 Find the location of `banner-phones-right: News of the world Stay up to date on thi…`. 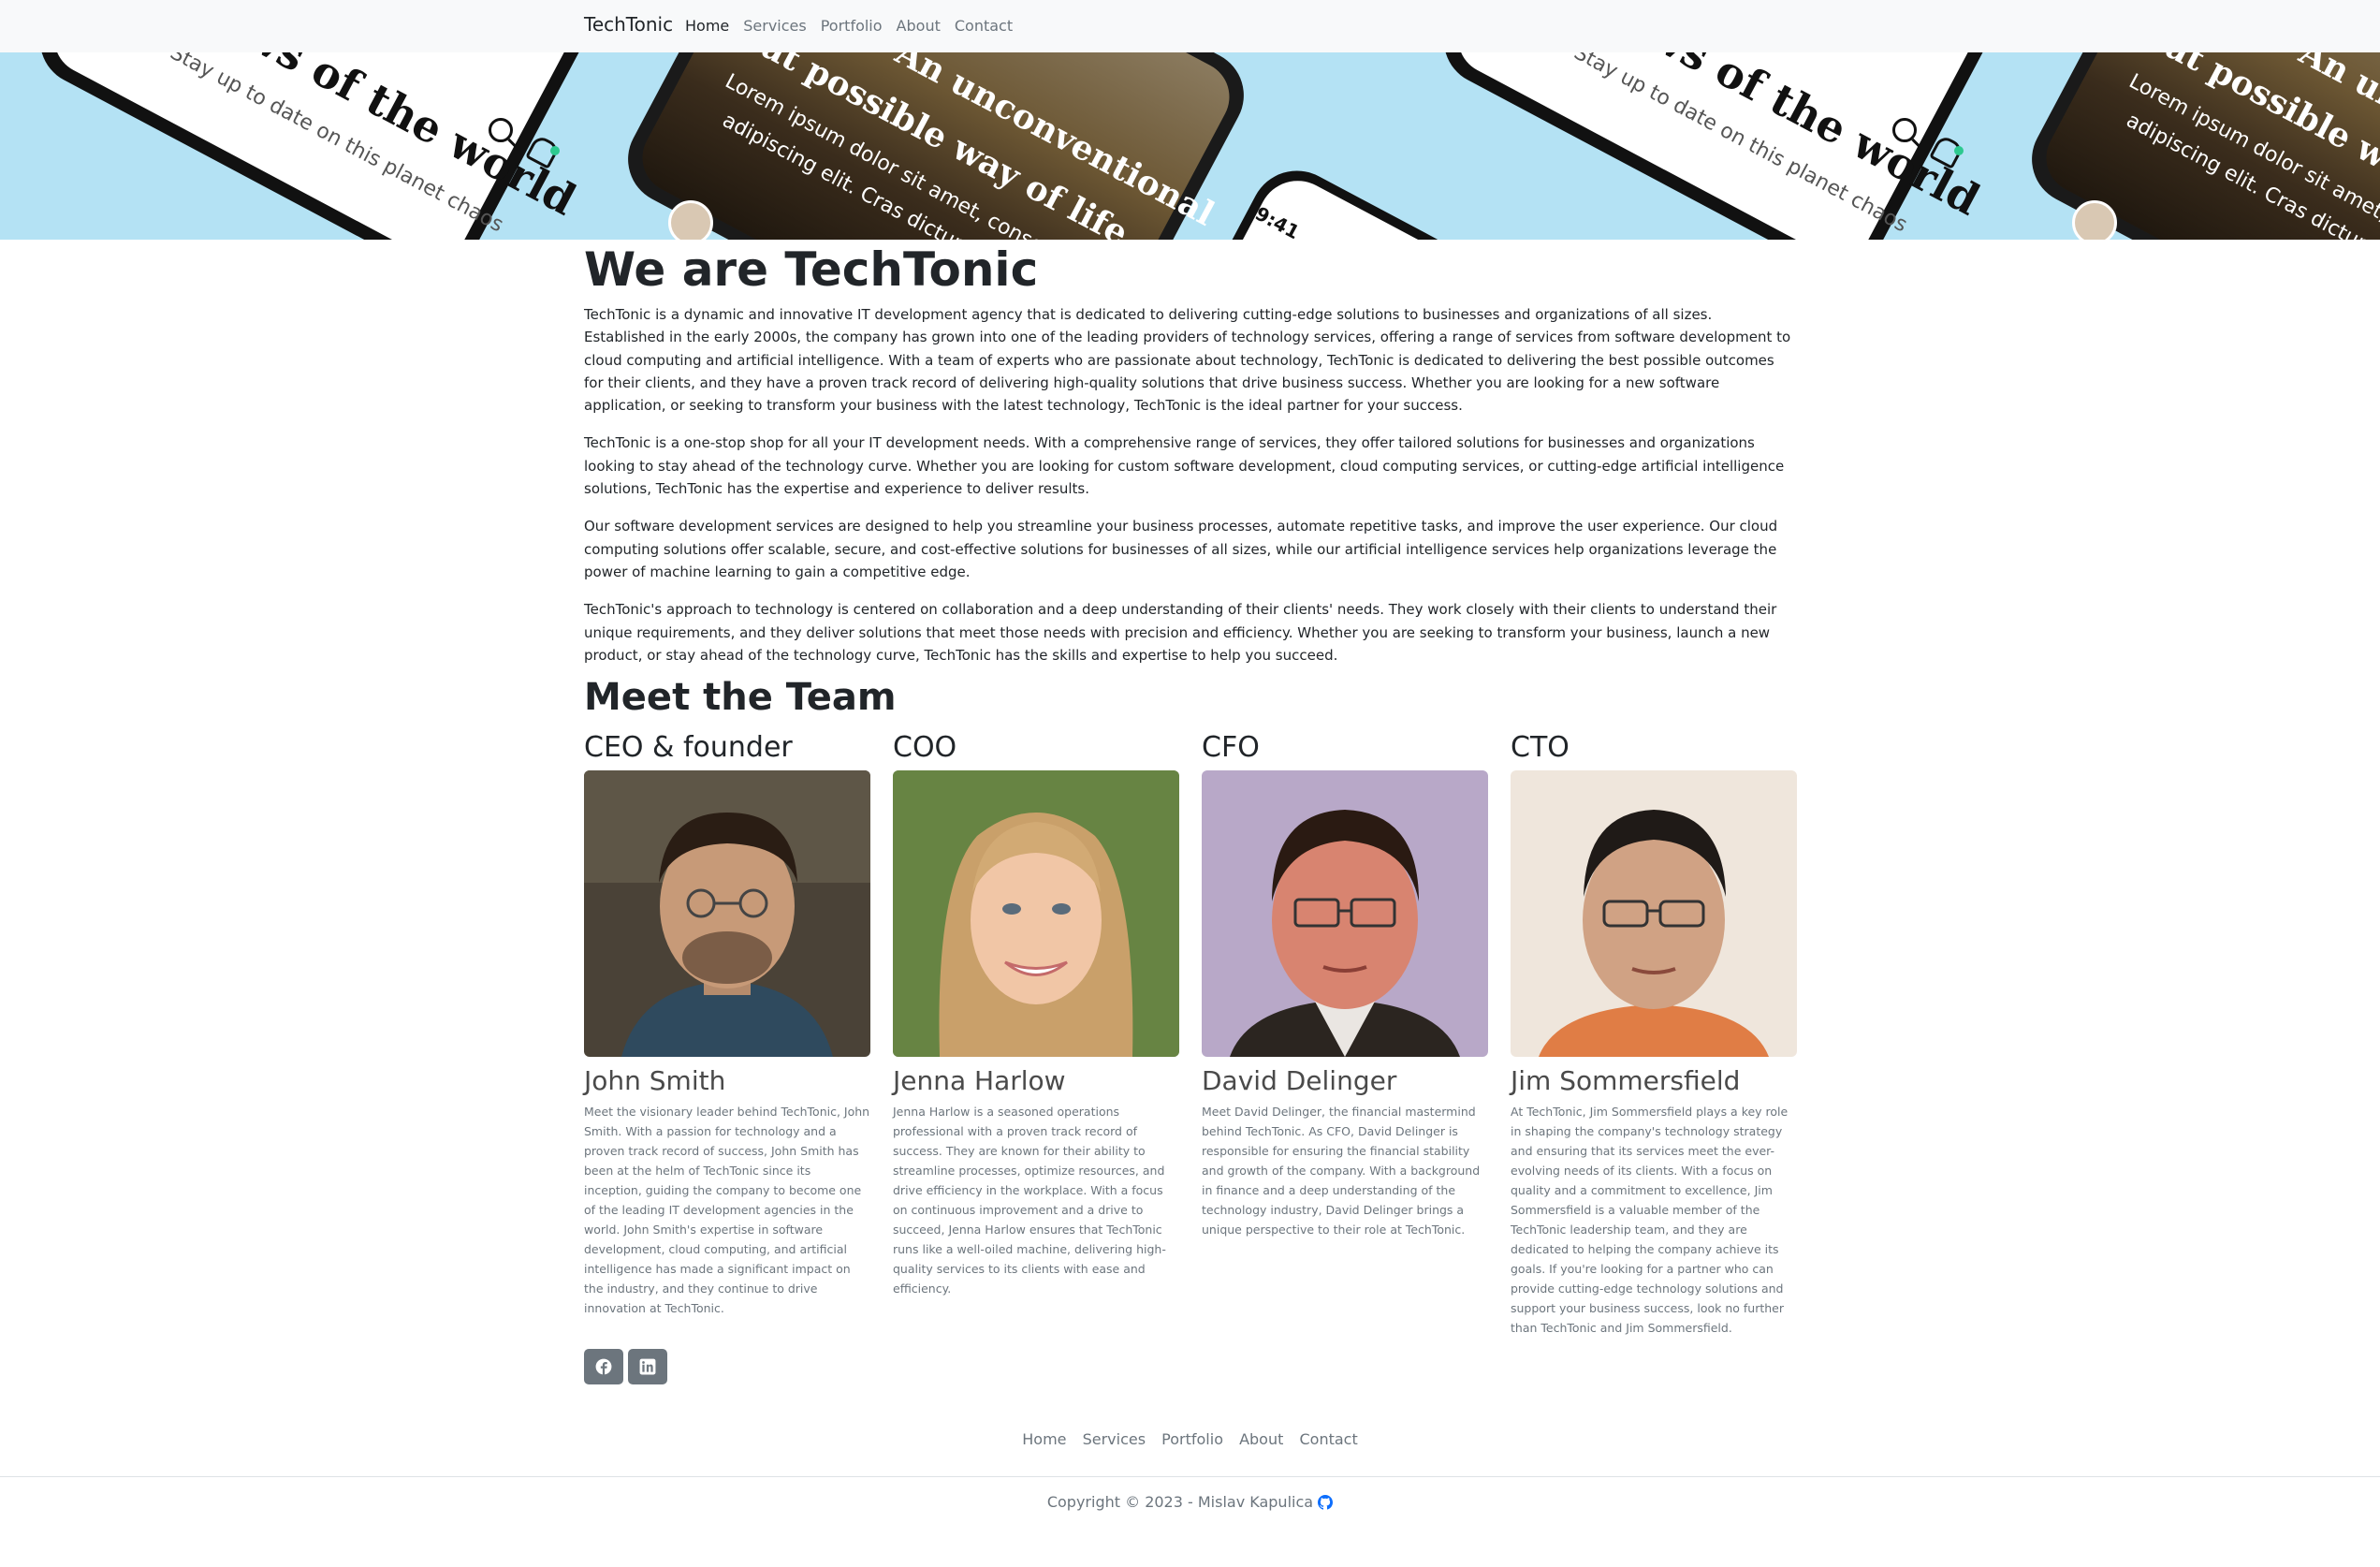

banner-phones-right: News of the world Stay up to date on thi… is located at coordinates (1892, 146).